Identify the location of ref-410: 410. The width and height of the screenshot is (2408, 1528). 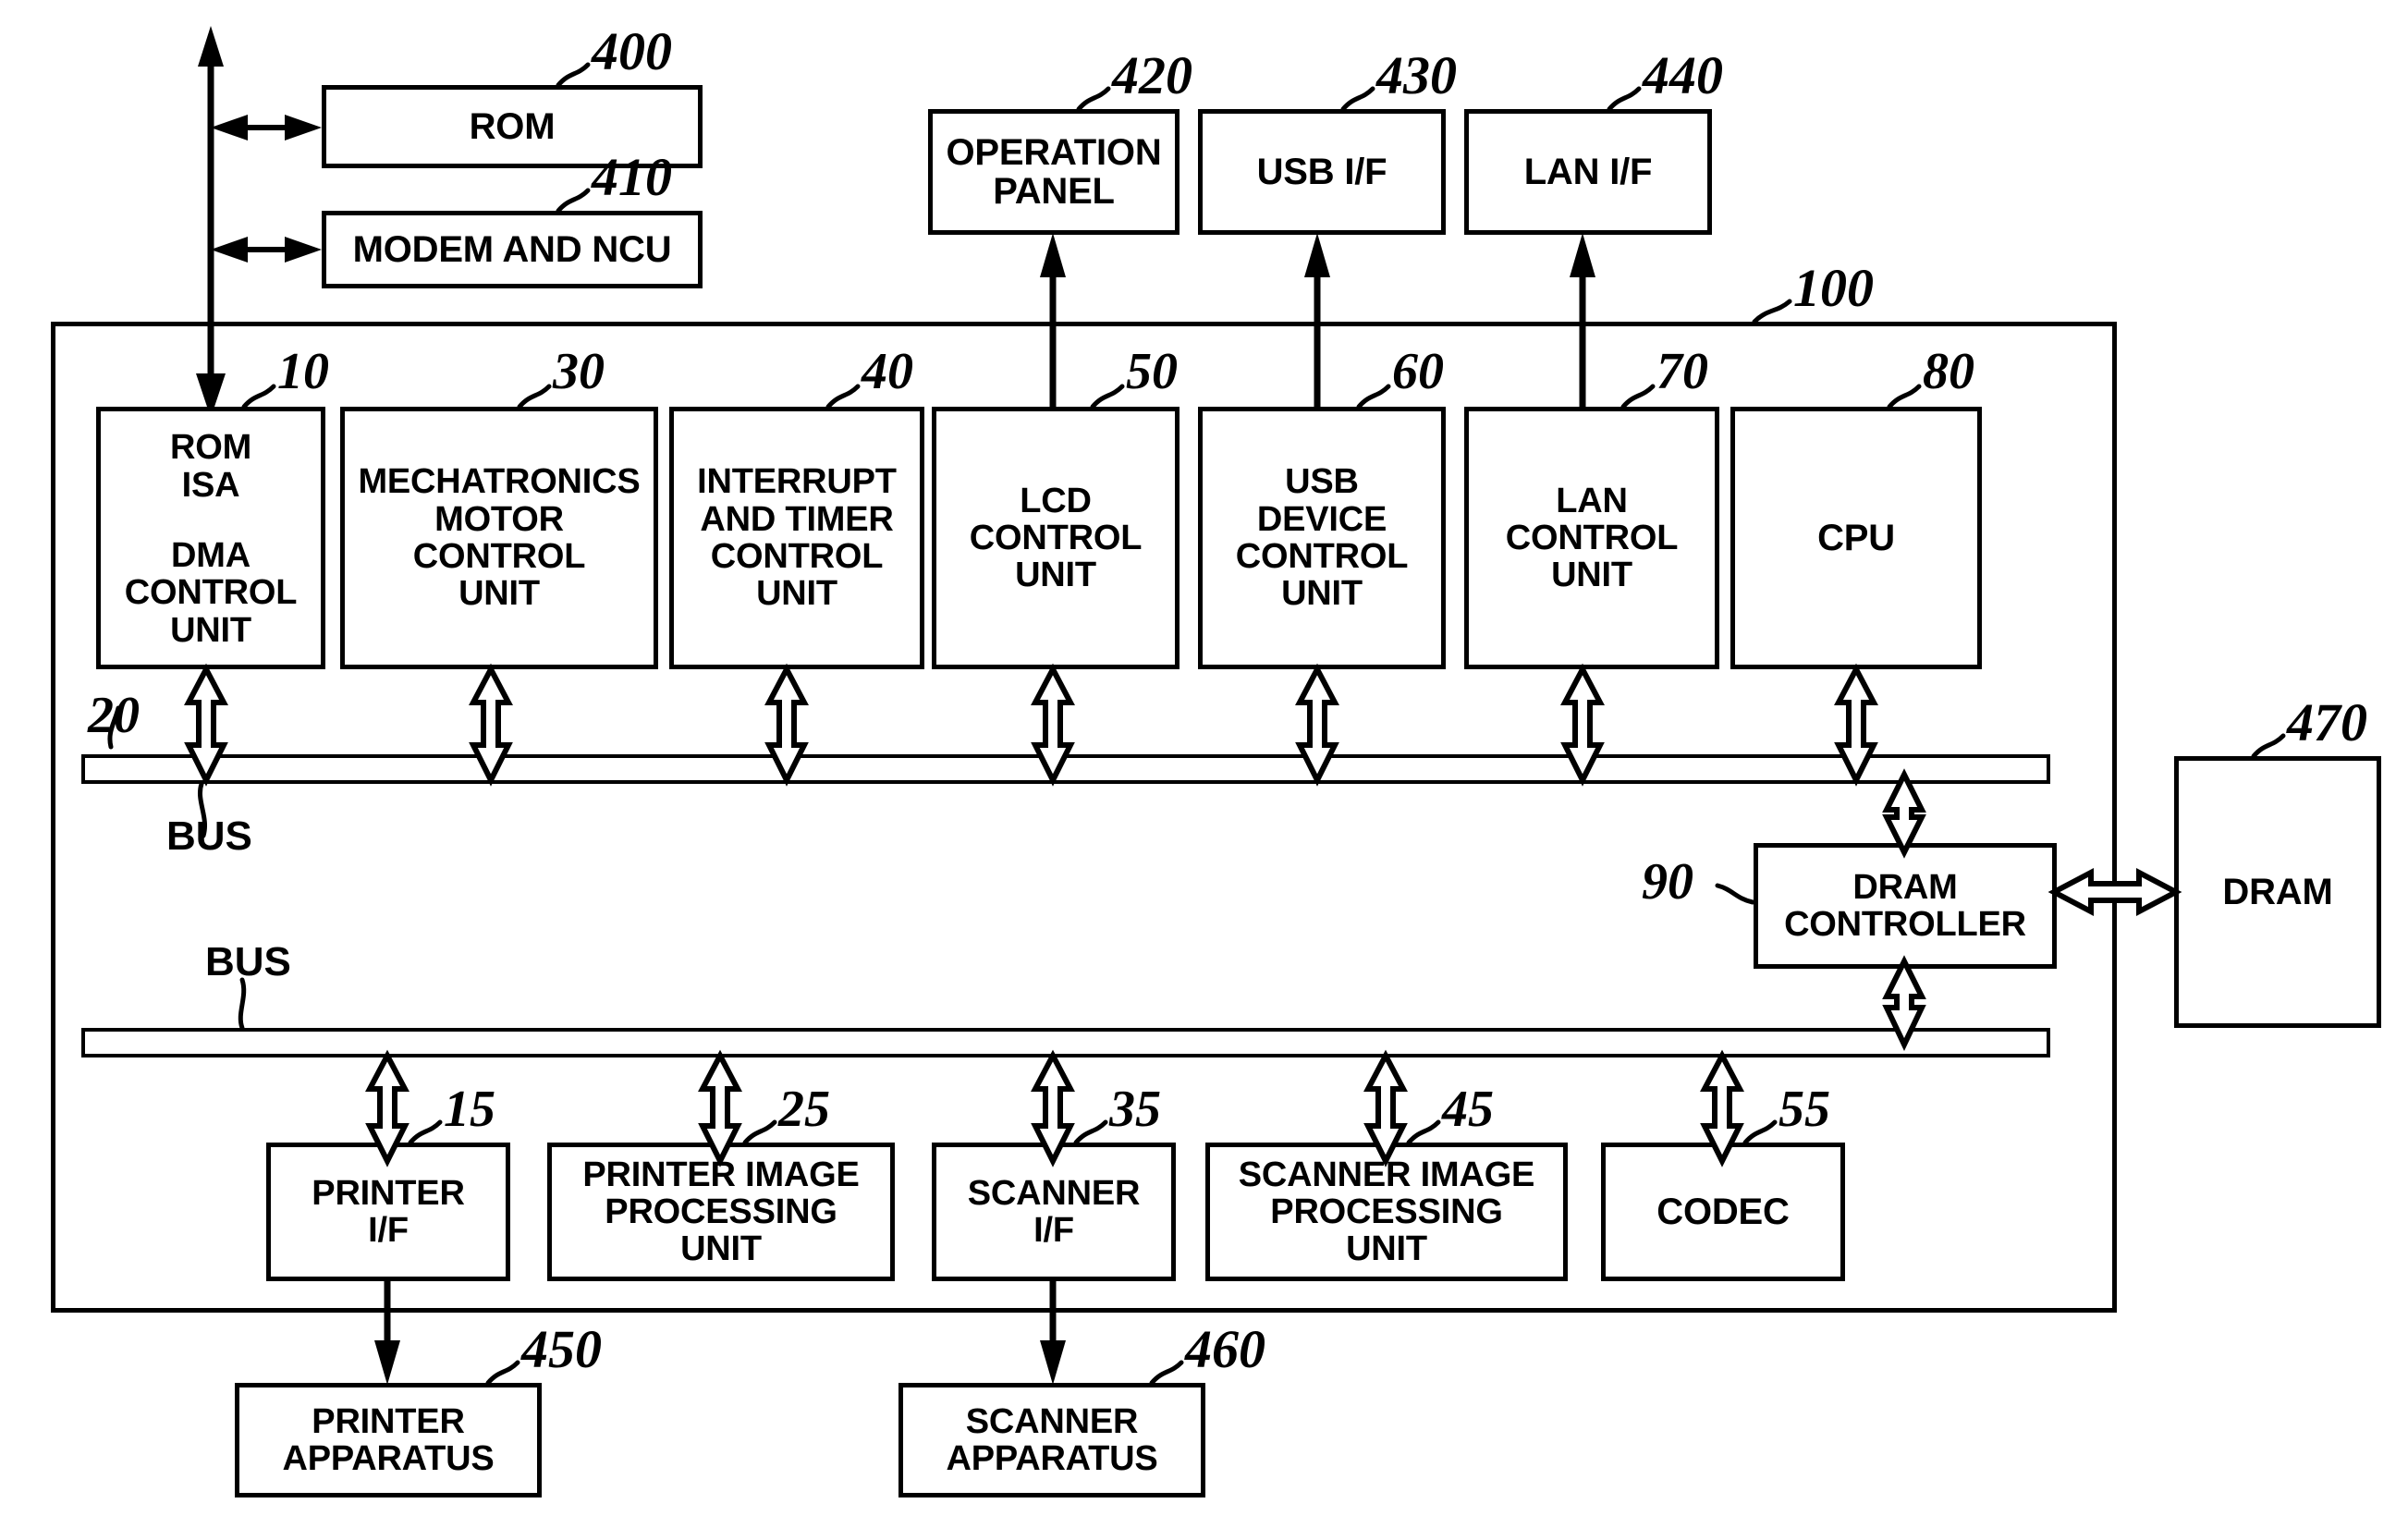
(632, 177).